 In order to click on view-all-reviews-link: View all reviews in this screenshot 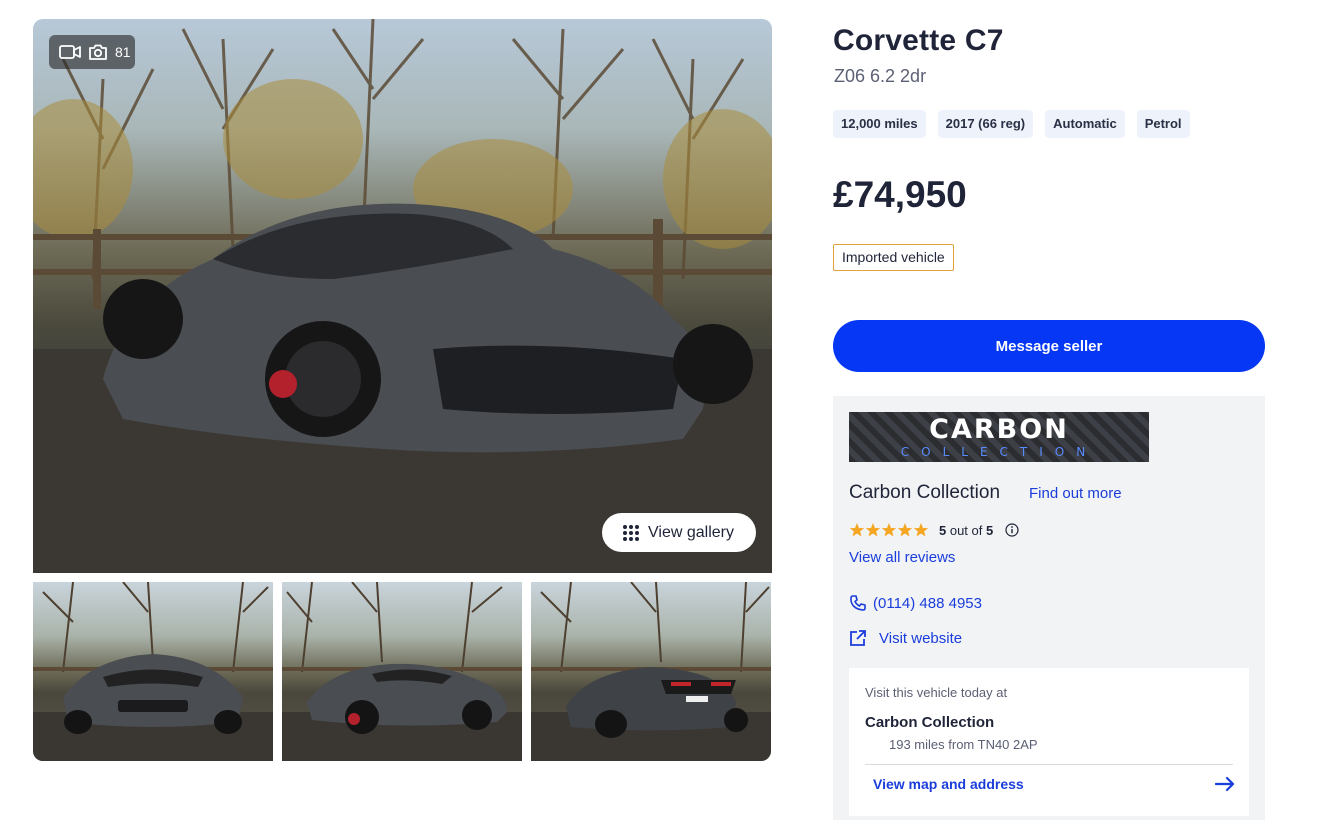, I will do `click(902, 557)`.